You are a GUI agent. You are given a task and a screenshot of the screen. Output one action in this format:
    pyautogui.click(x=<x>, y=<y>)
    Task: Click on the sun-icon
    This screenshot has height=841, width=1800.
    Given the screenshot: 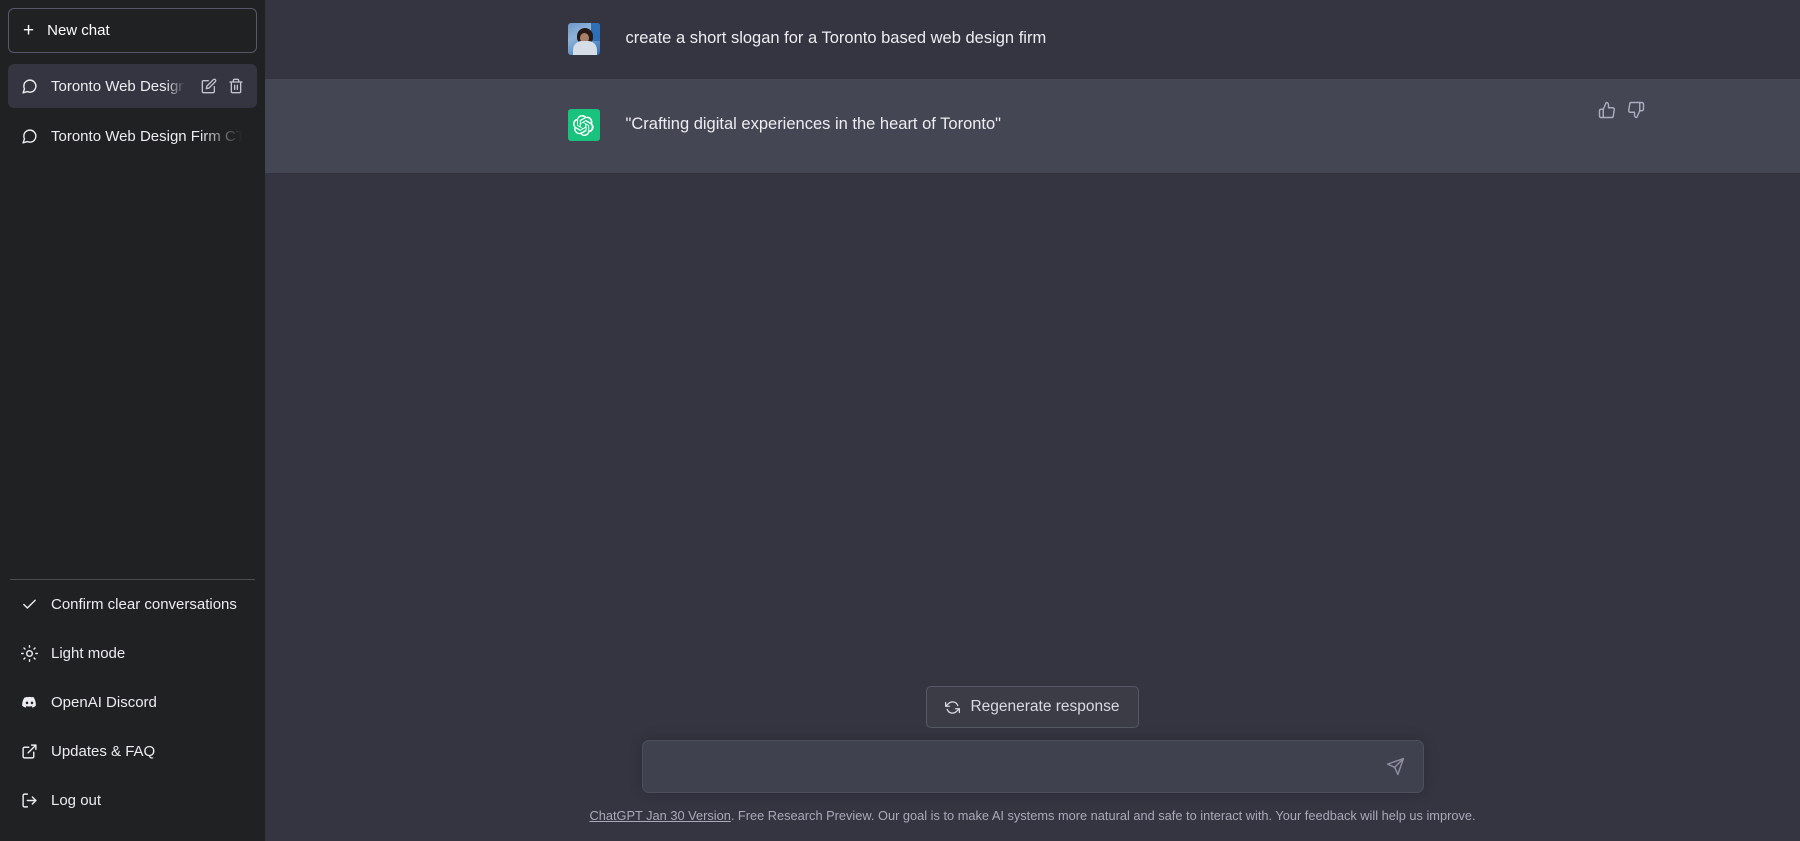 What is the action you would take?
    pyautogui.click(x=29, y=653)
    